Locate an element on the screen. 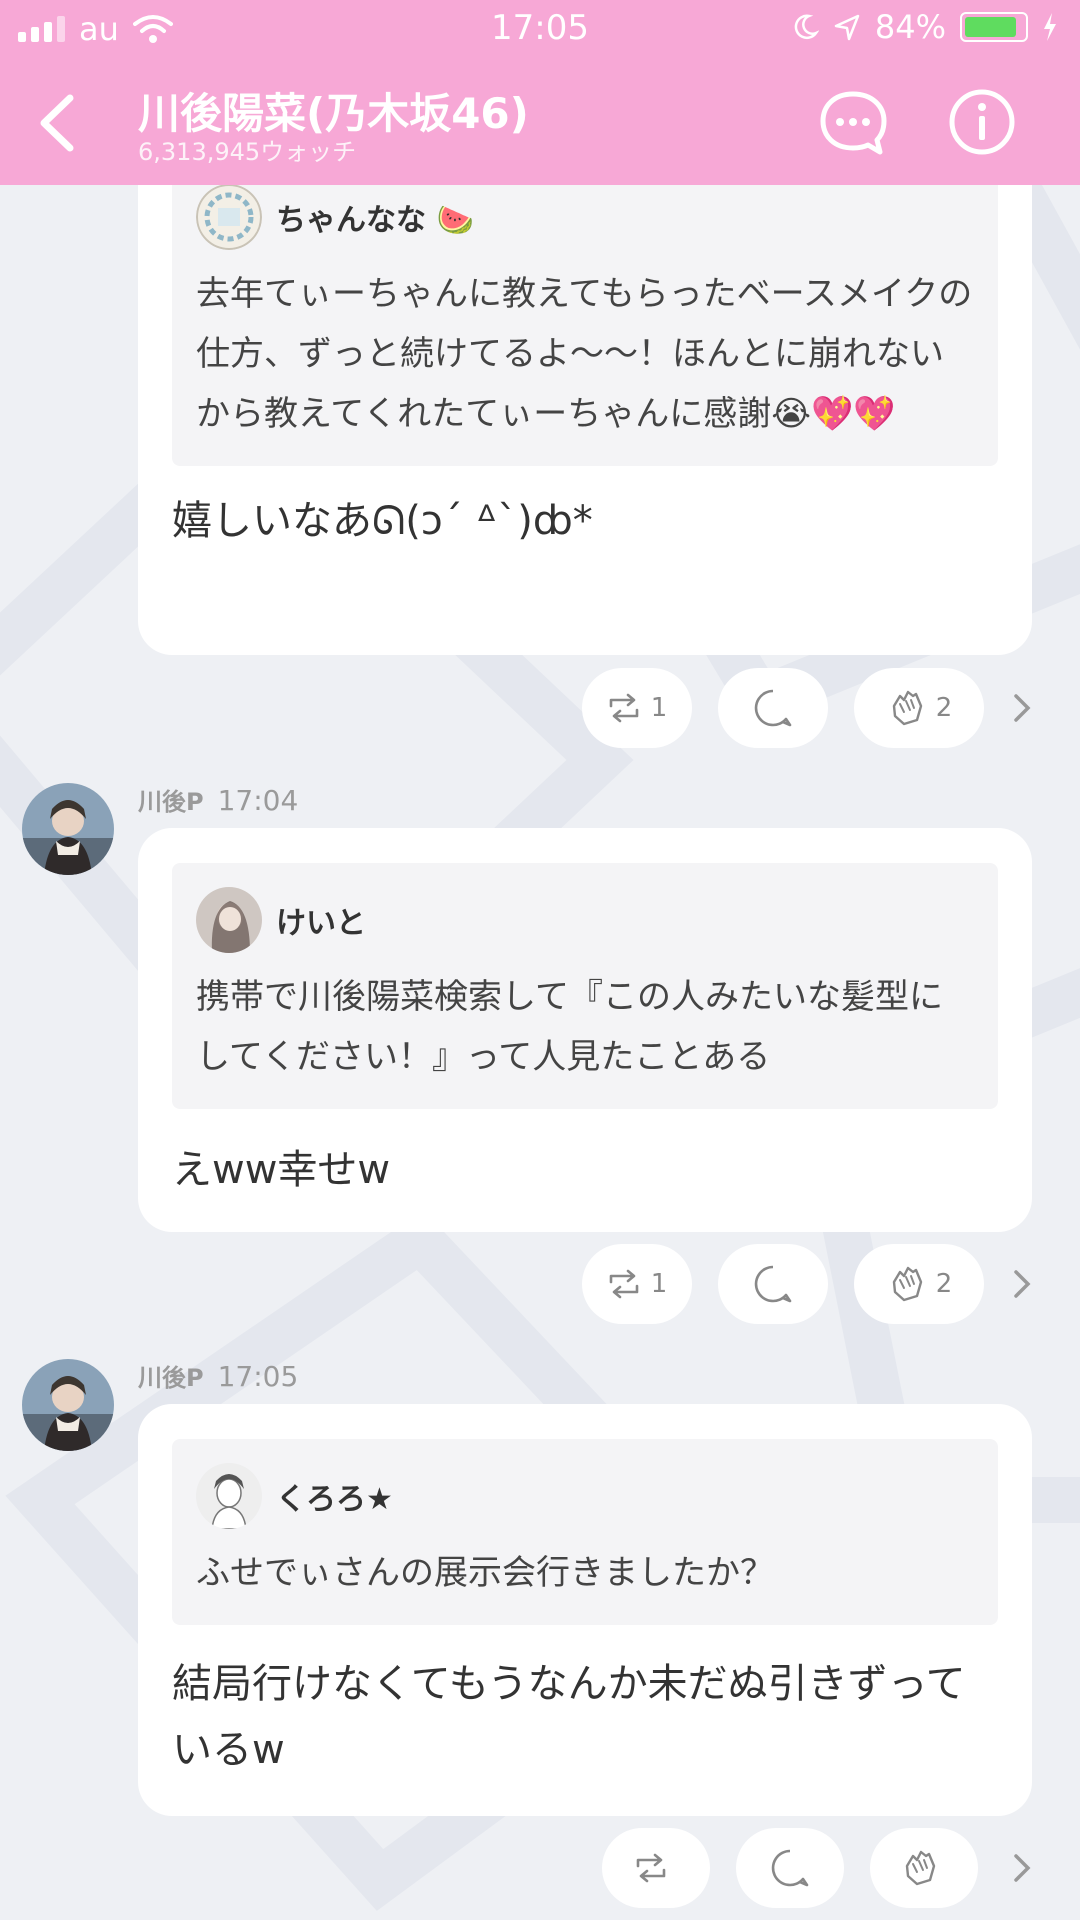 Image resolution: width=1080 pixels, height=1920 pixels. watch-count: 6,313,945ウォッチ is located at coordinates (247, 152).